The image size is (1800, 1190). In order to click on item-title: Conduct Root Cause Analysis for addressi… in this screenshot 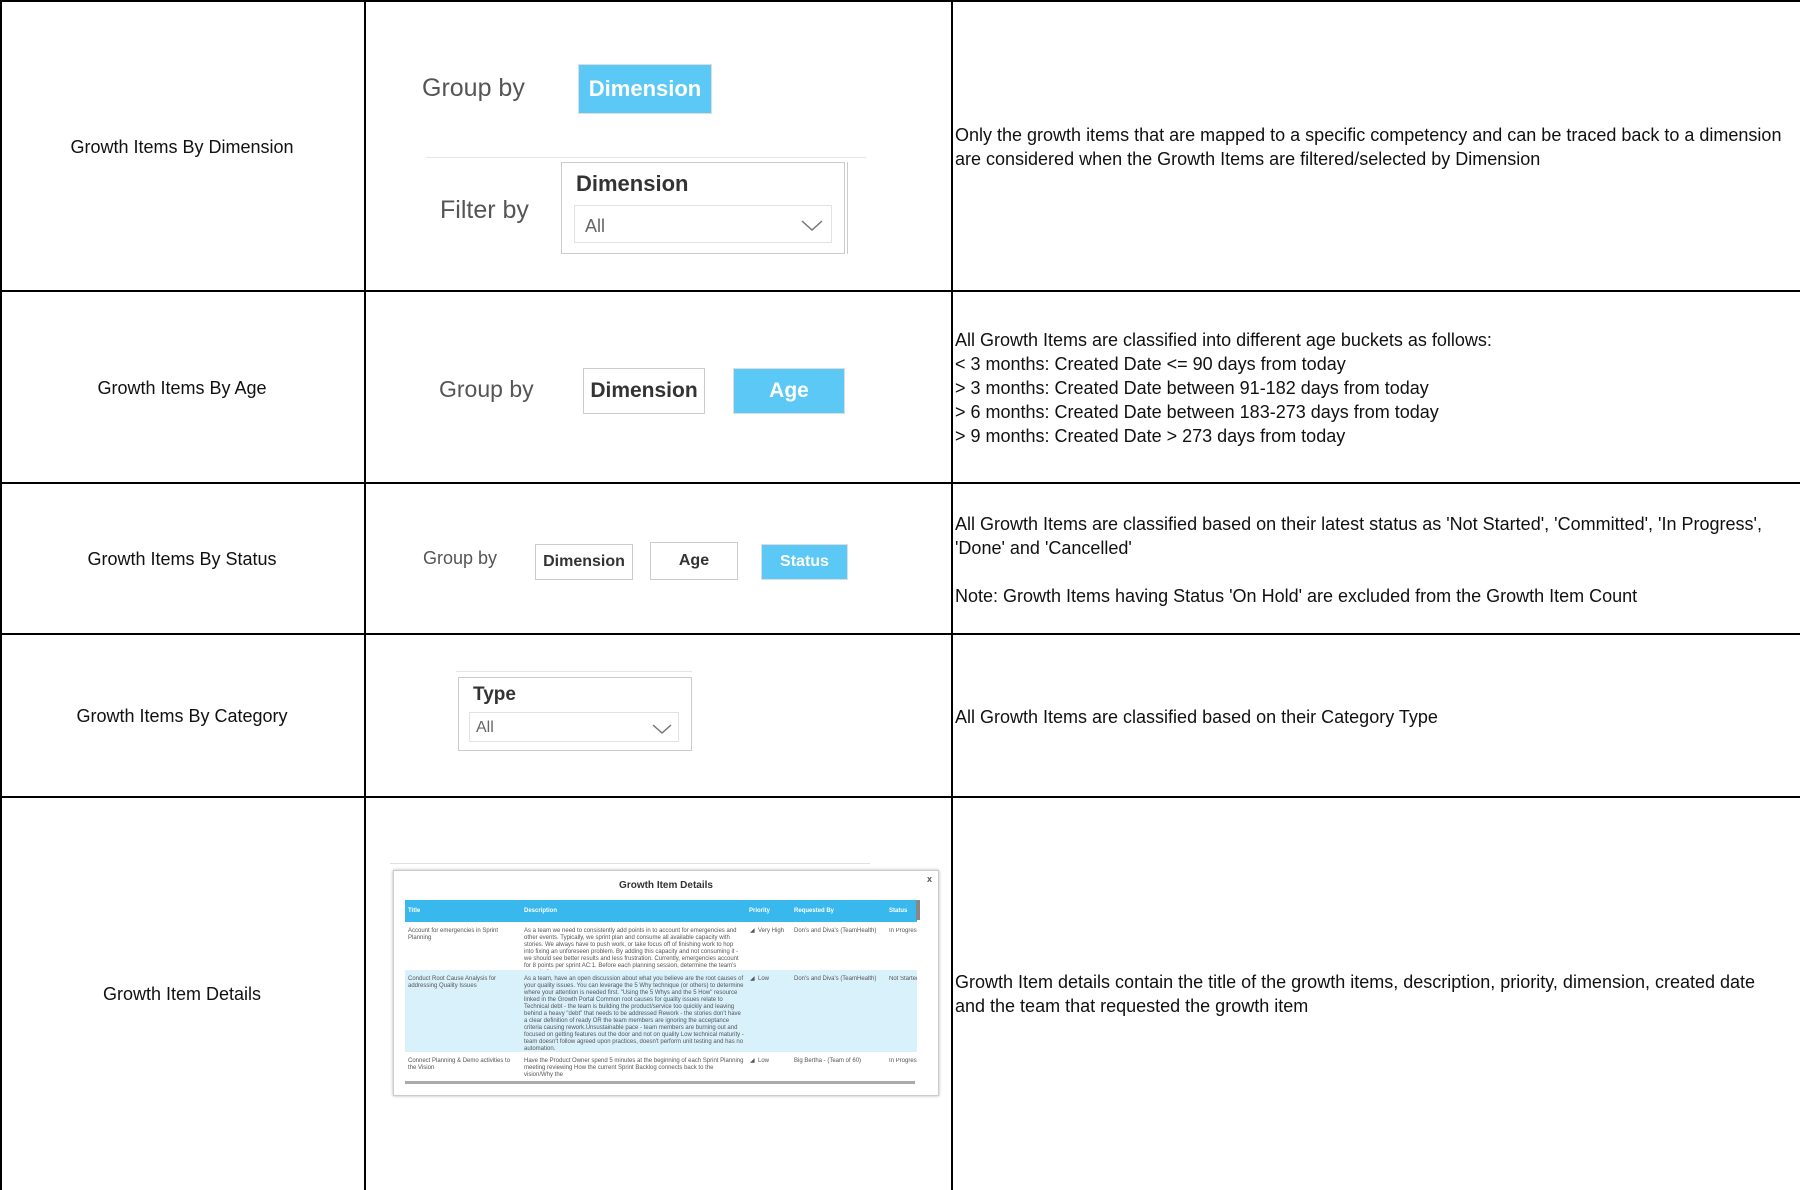, I will do `click(452, 982)`.